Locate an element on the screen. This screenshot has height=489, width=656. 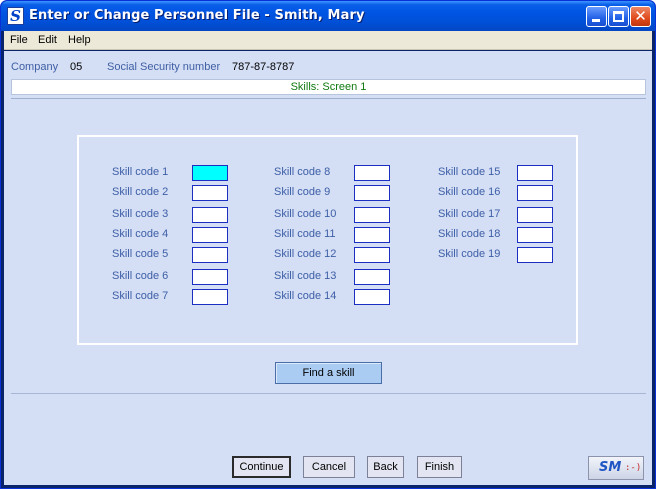
skill-code-6-label: Skill code 6 is located at coordinates (140, 276).